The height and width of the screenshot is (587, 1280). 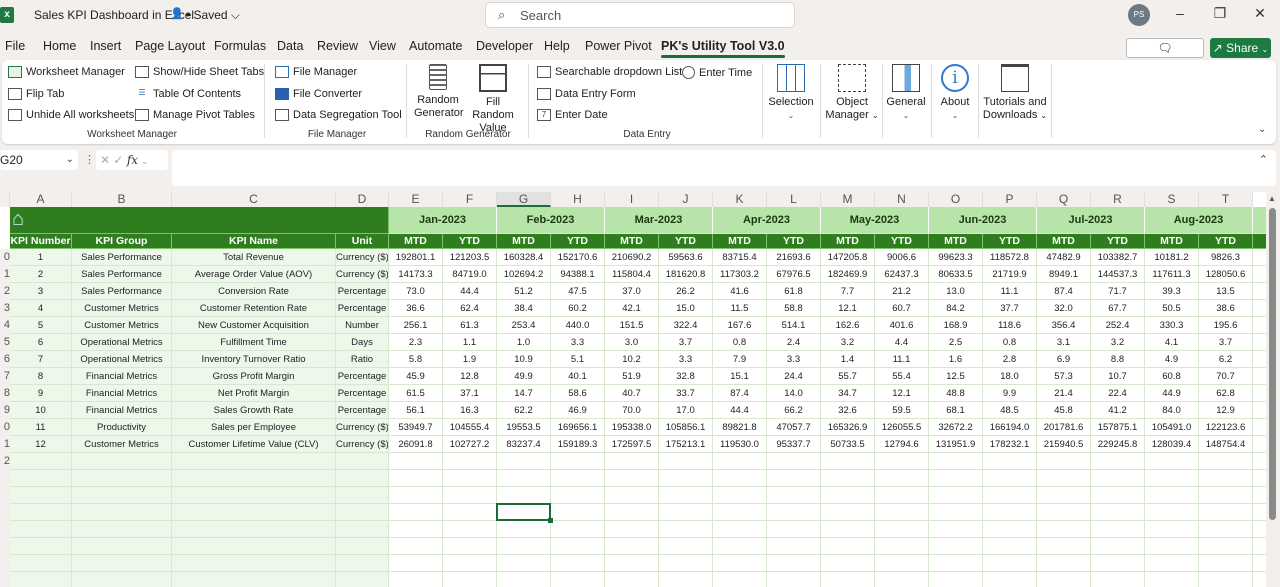 I want to click on kpi-value-cell: 4.4, so click(x=902, y=342).